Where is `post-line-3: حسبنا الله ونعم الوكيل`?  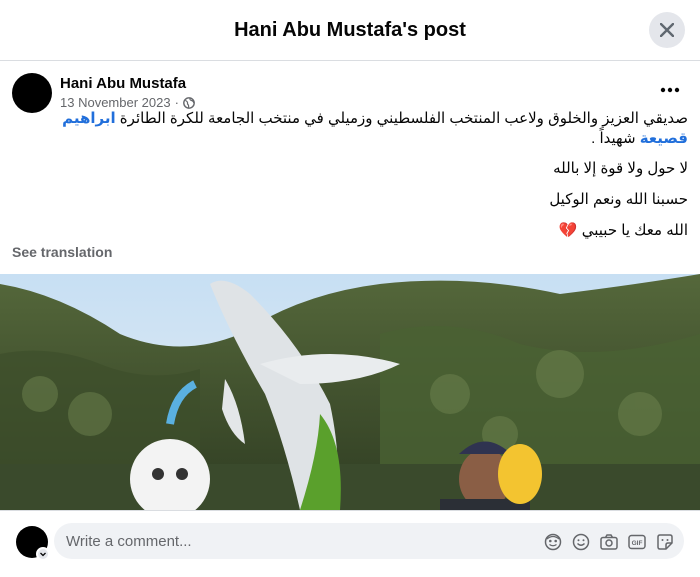
post-line-3: حسبنا الله ونعم الوكيل is located at coordinates (618, 199).